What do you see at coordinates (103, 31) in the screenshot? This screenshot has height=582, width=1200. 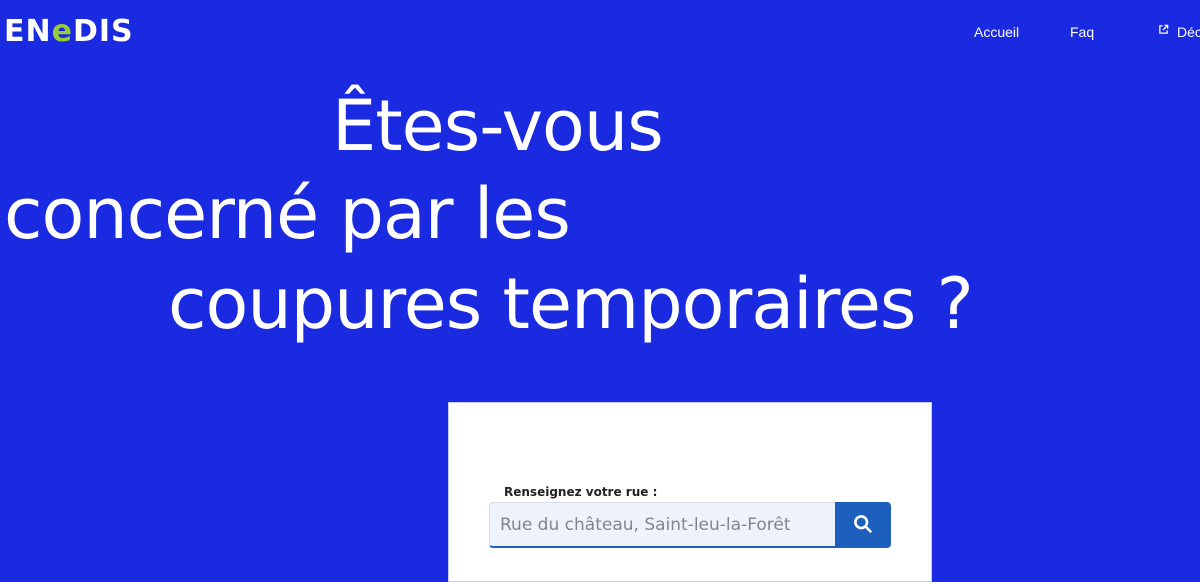 I see `logo-text-end: DIS` at bounding box center [103, 31].